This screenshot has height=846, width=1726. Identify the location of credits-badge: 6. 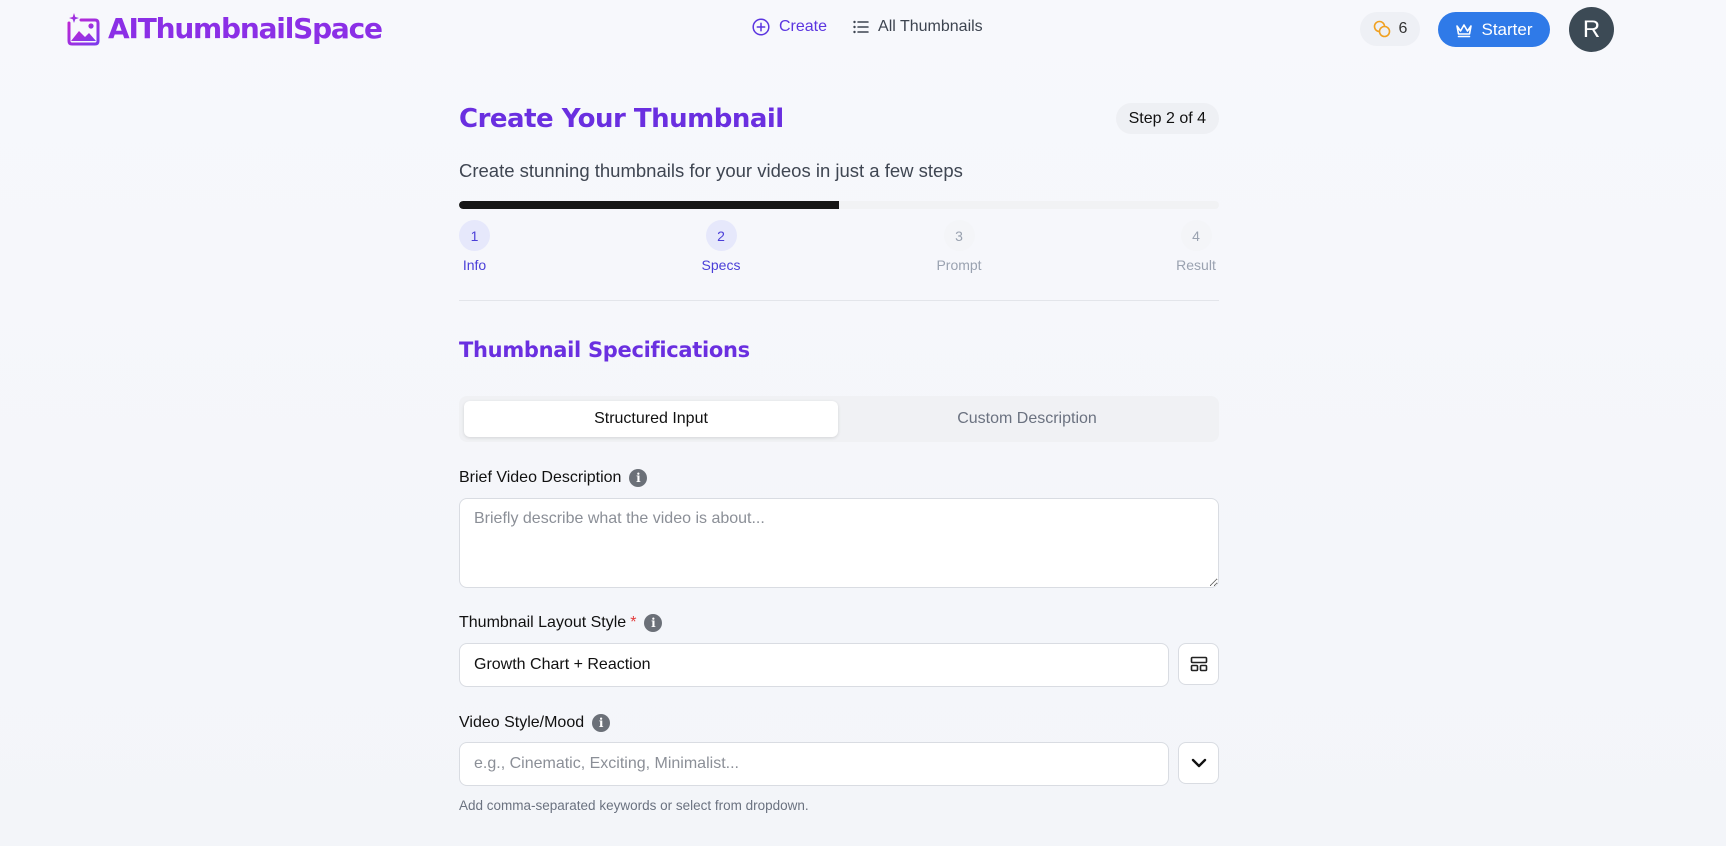
(1390, 29).